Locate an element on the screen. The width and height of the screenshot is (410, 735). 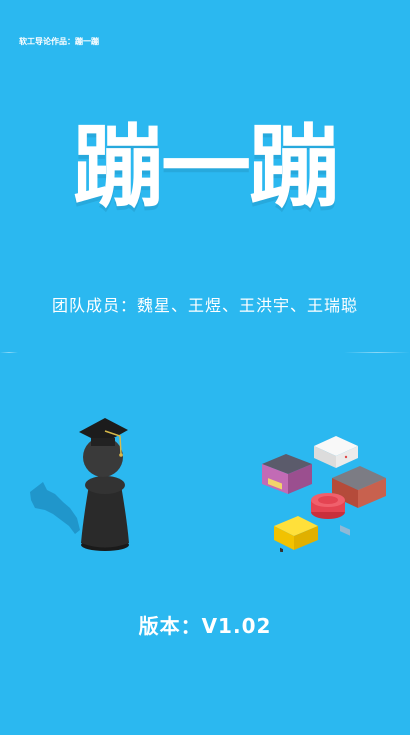
game-title: 蹦一蹦 is located at coordinates (206, 167).